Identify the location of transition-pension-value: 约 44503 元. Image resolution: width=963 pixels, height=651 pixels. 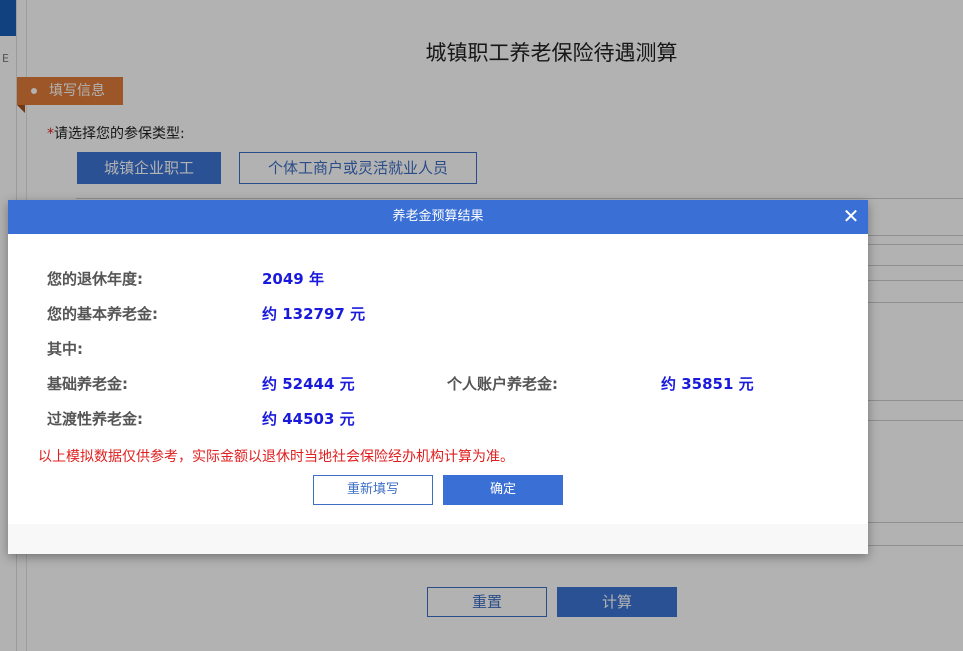
(308, 419).